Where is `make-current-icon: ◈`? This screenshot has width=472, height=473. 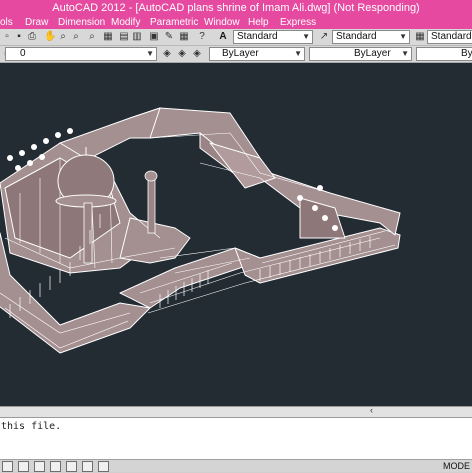 make-current-icon: ◈ is located at coordinates (197, 54).